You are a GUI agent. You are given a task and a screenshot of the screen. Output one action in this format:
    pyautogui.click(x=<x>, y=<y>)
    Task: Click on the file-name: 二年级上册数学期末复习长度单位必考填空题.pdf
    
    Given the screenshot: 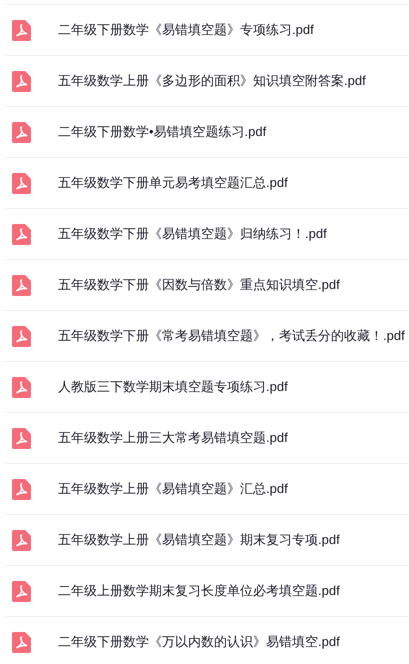 What is the action you would take?
    pyautogui.click(x=199, y=591)
    